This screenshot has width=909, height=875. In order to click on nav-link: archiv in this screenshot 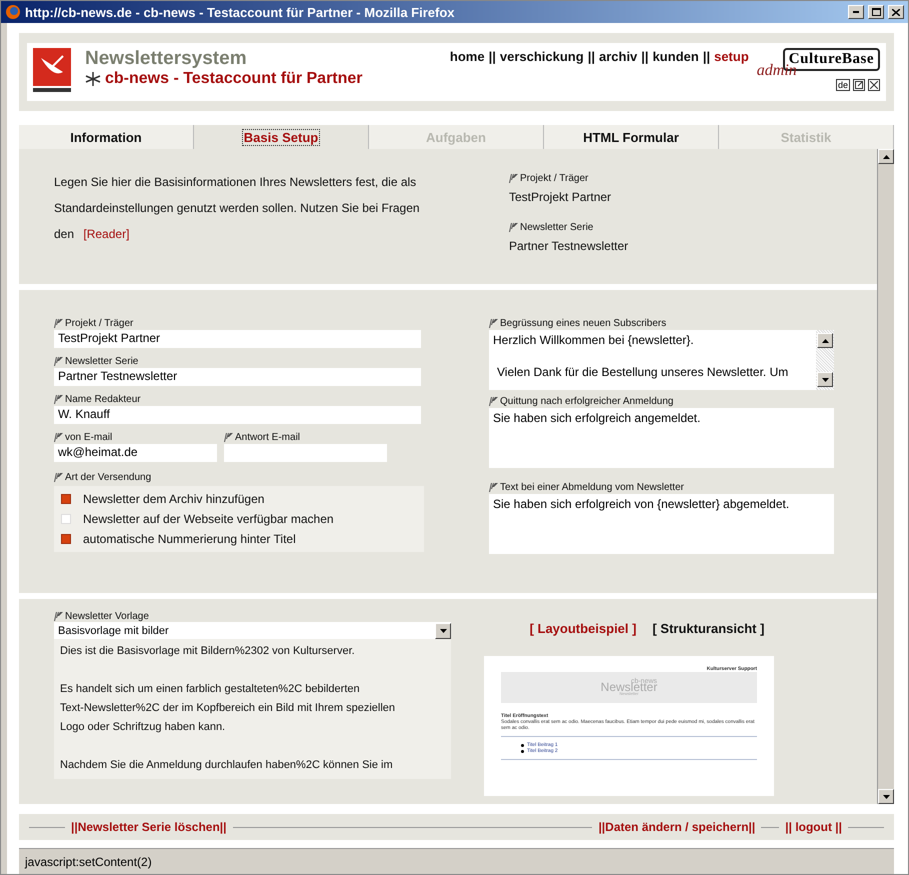, I will do `click(618, 56)`.